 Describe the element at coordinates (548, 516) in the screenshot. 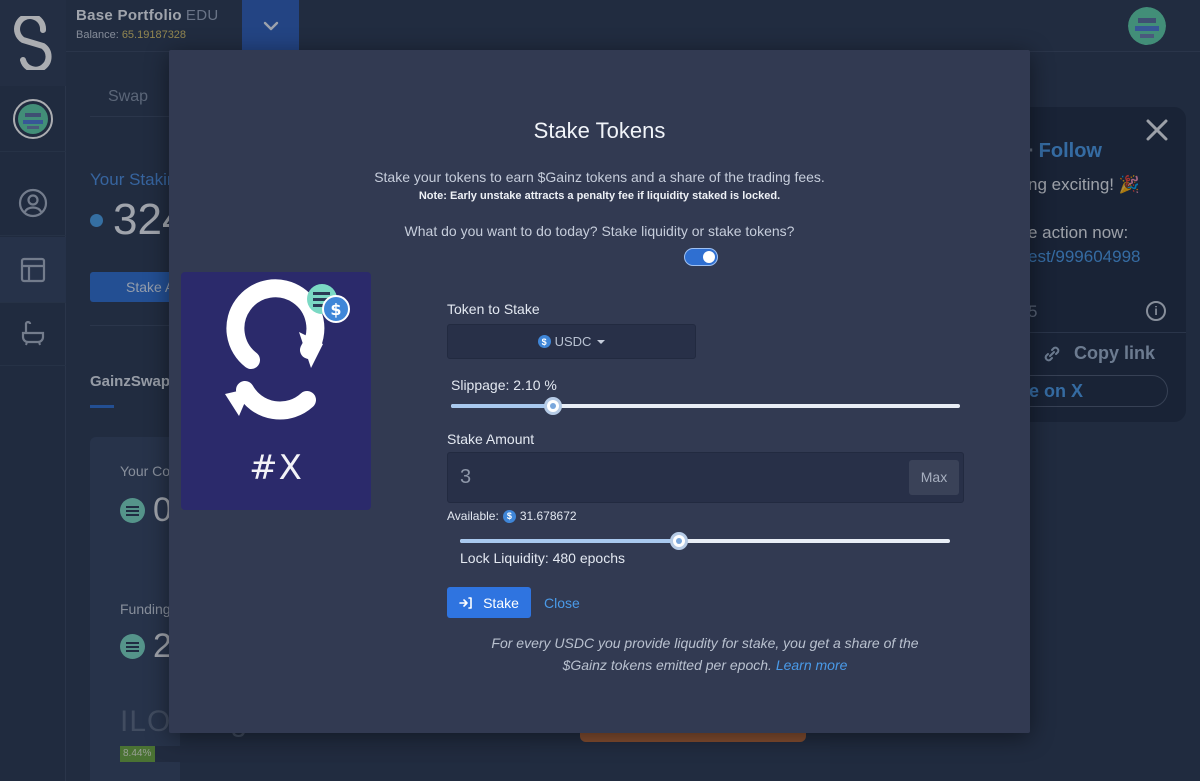

I see `available-value: 31.678672` at that location.